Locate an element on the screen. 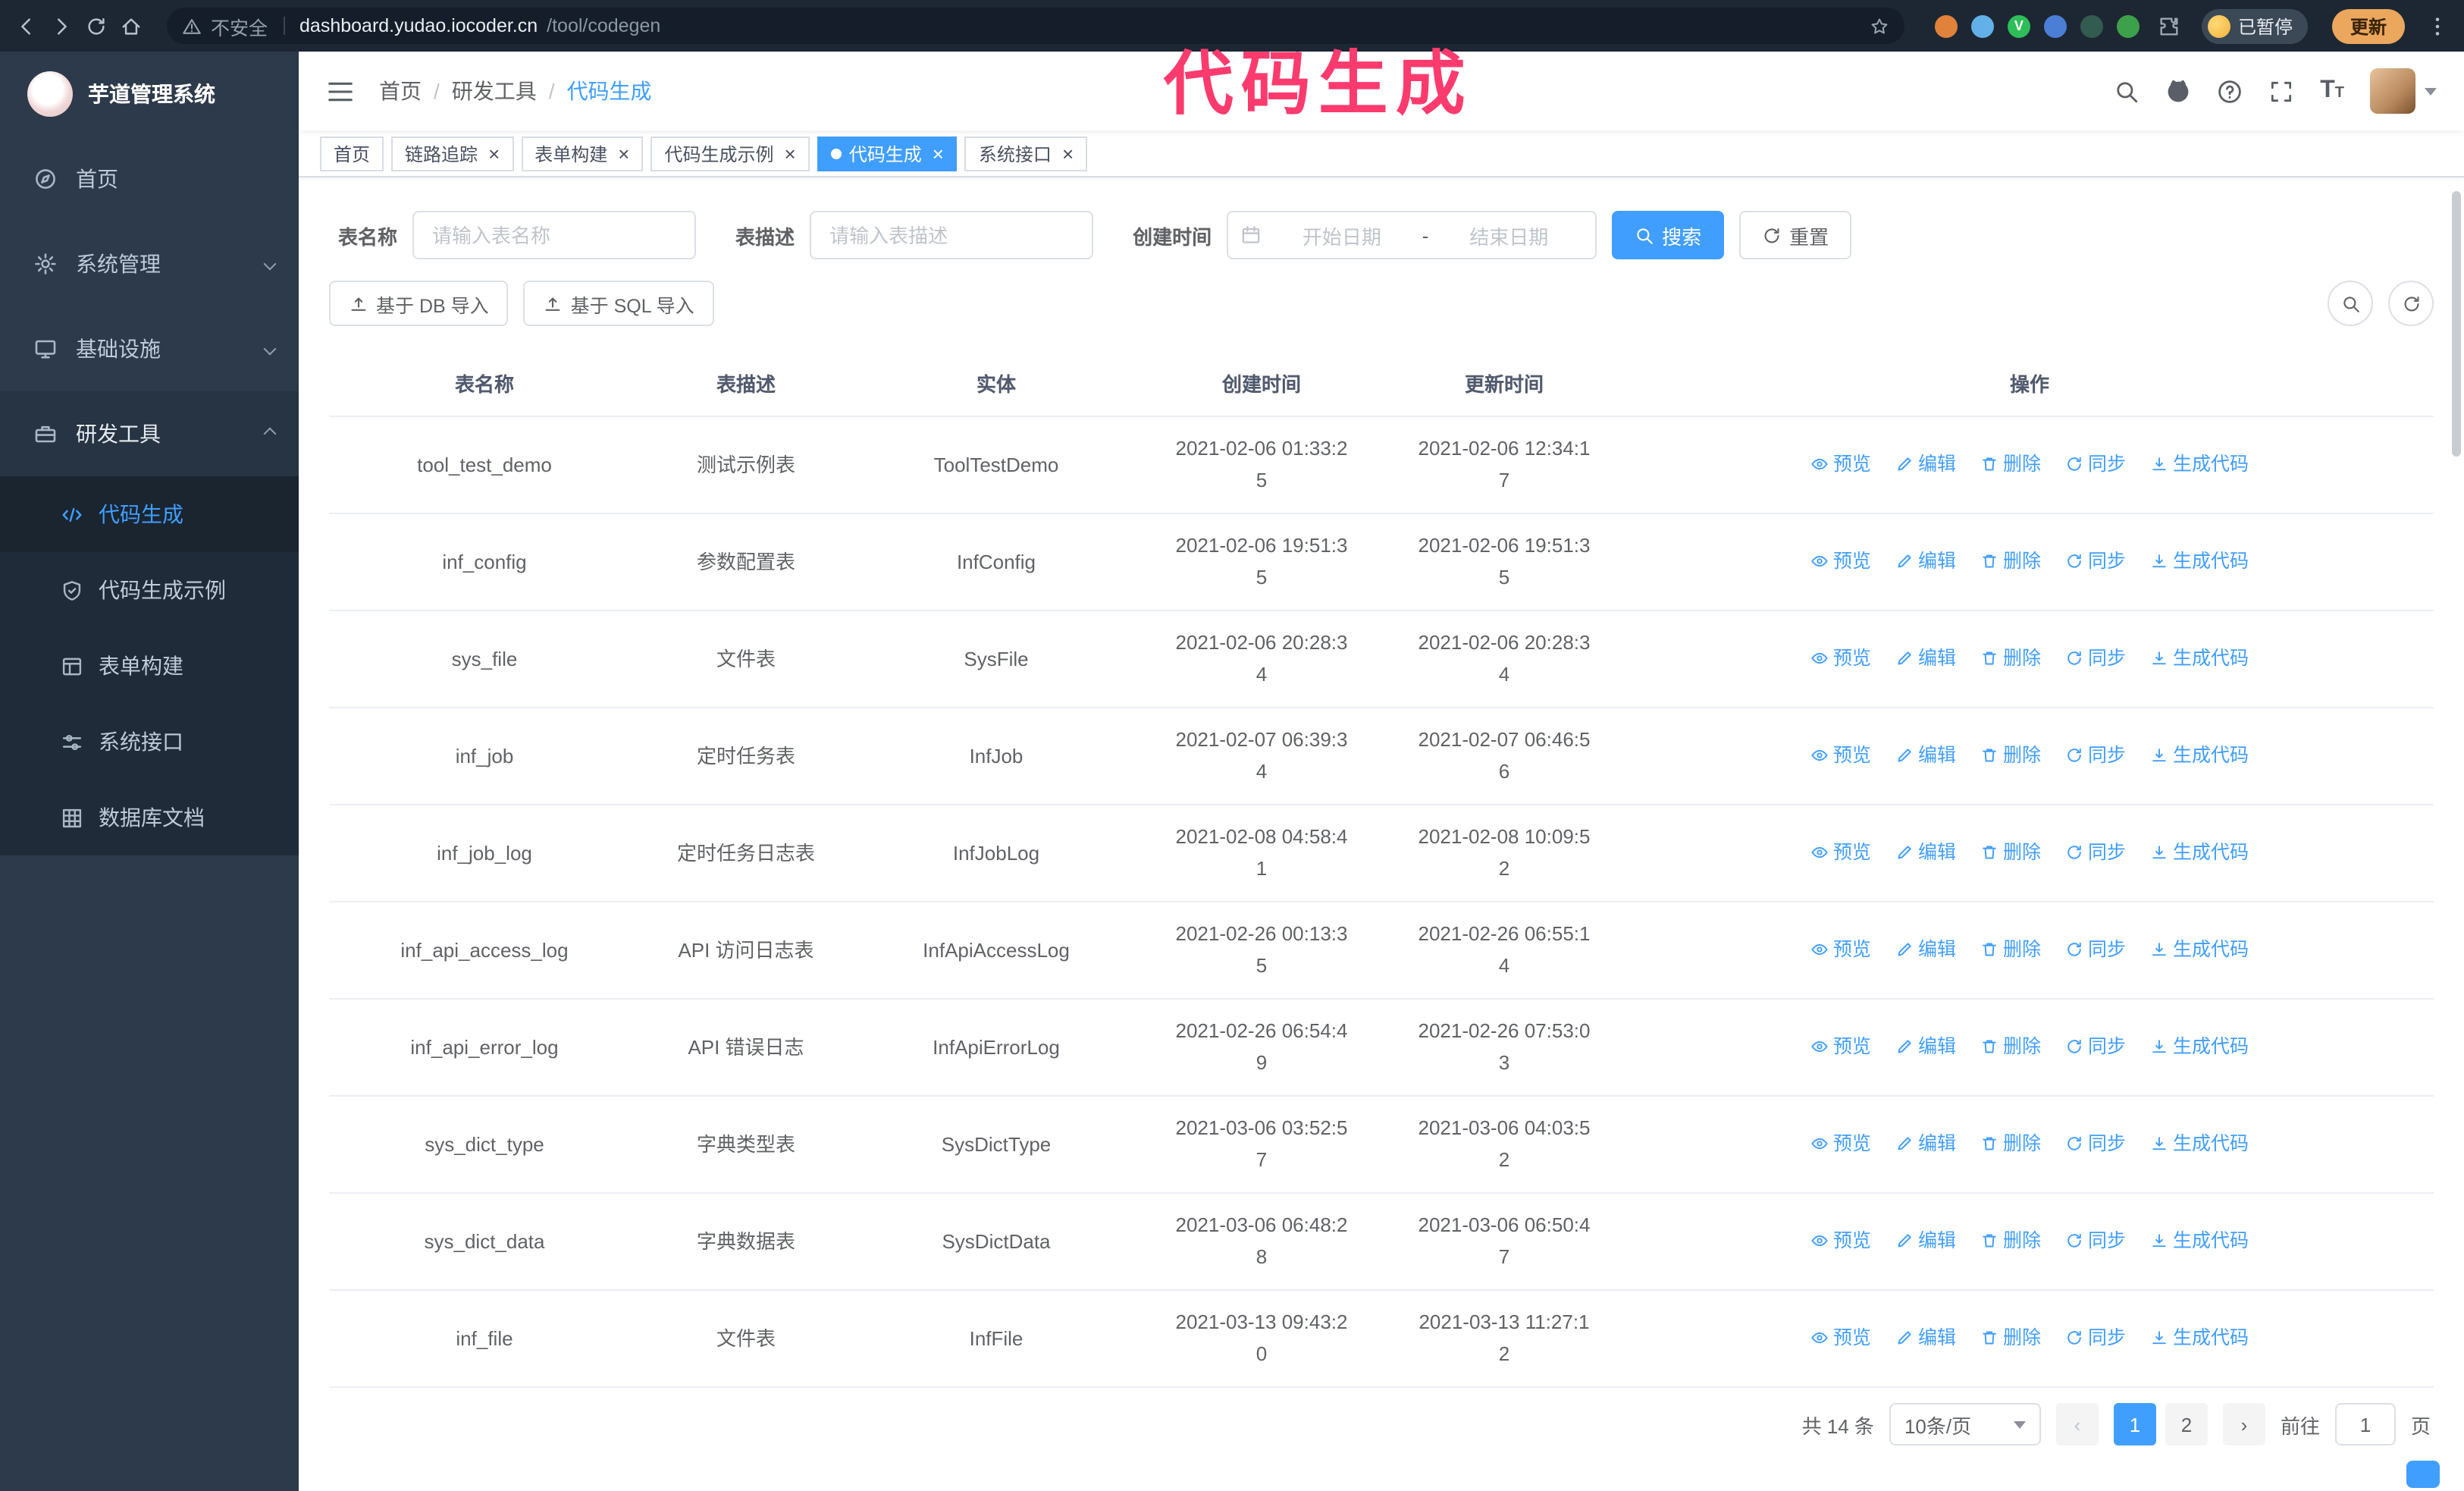 The height and width of the screenshot is (1491, 2464). extension-icon: V is located at coordinates (2019, 25).